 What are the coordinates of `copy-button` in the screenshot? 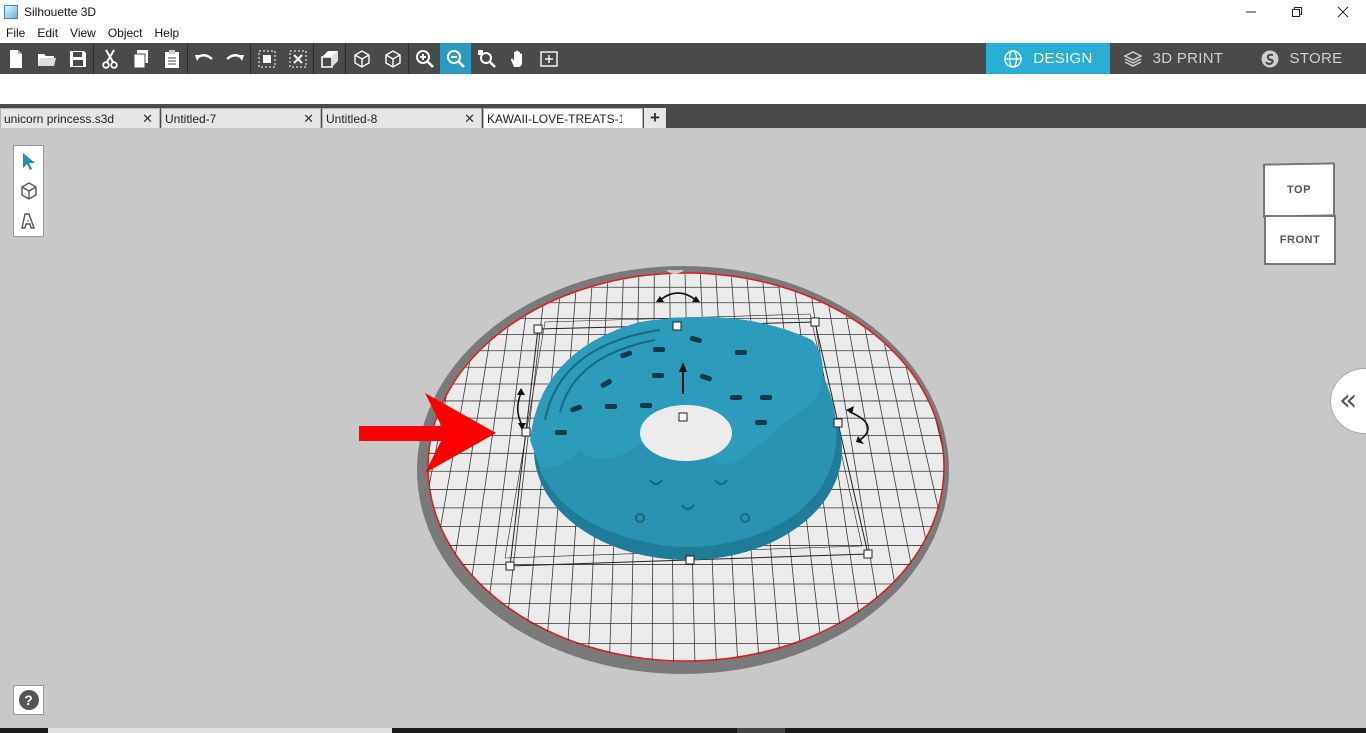 It's located at (140, 58).